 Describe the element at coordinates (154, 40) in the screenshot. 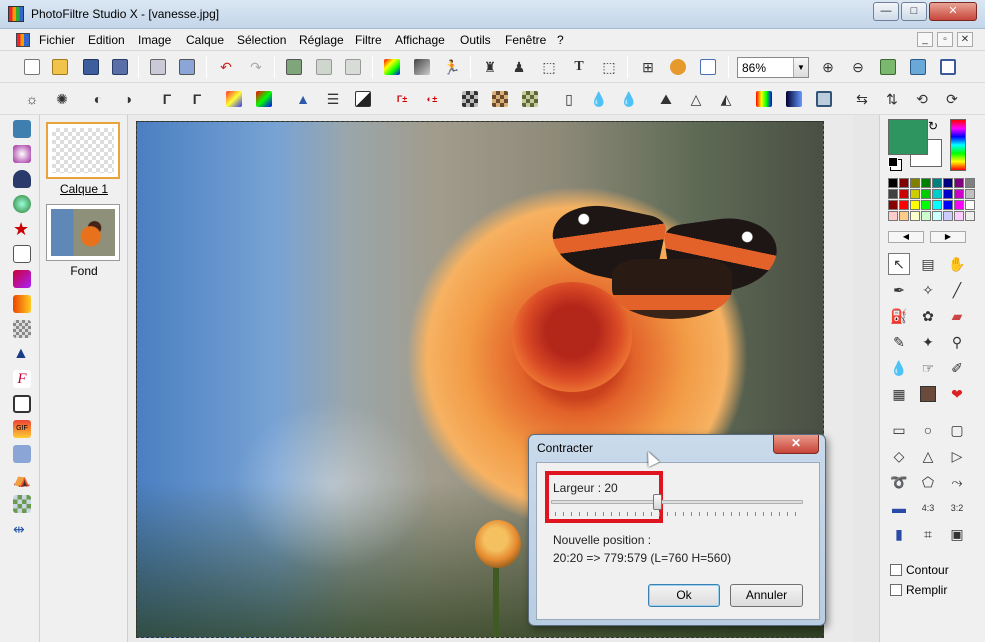

I see `menu-image: Image` at that location.